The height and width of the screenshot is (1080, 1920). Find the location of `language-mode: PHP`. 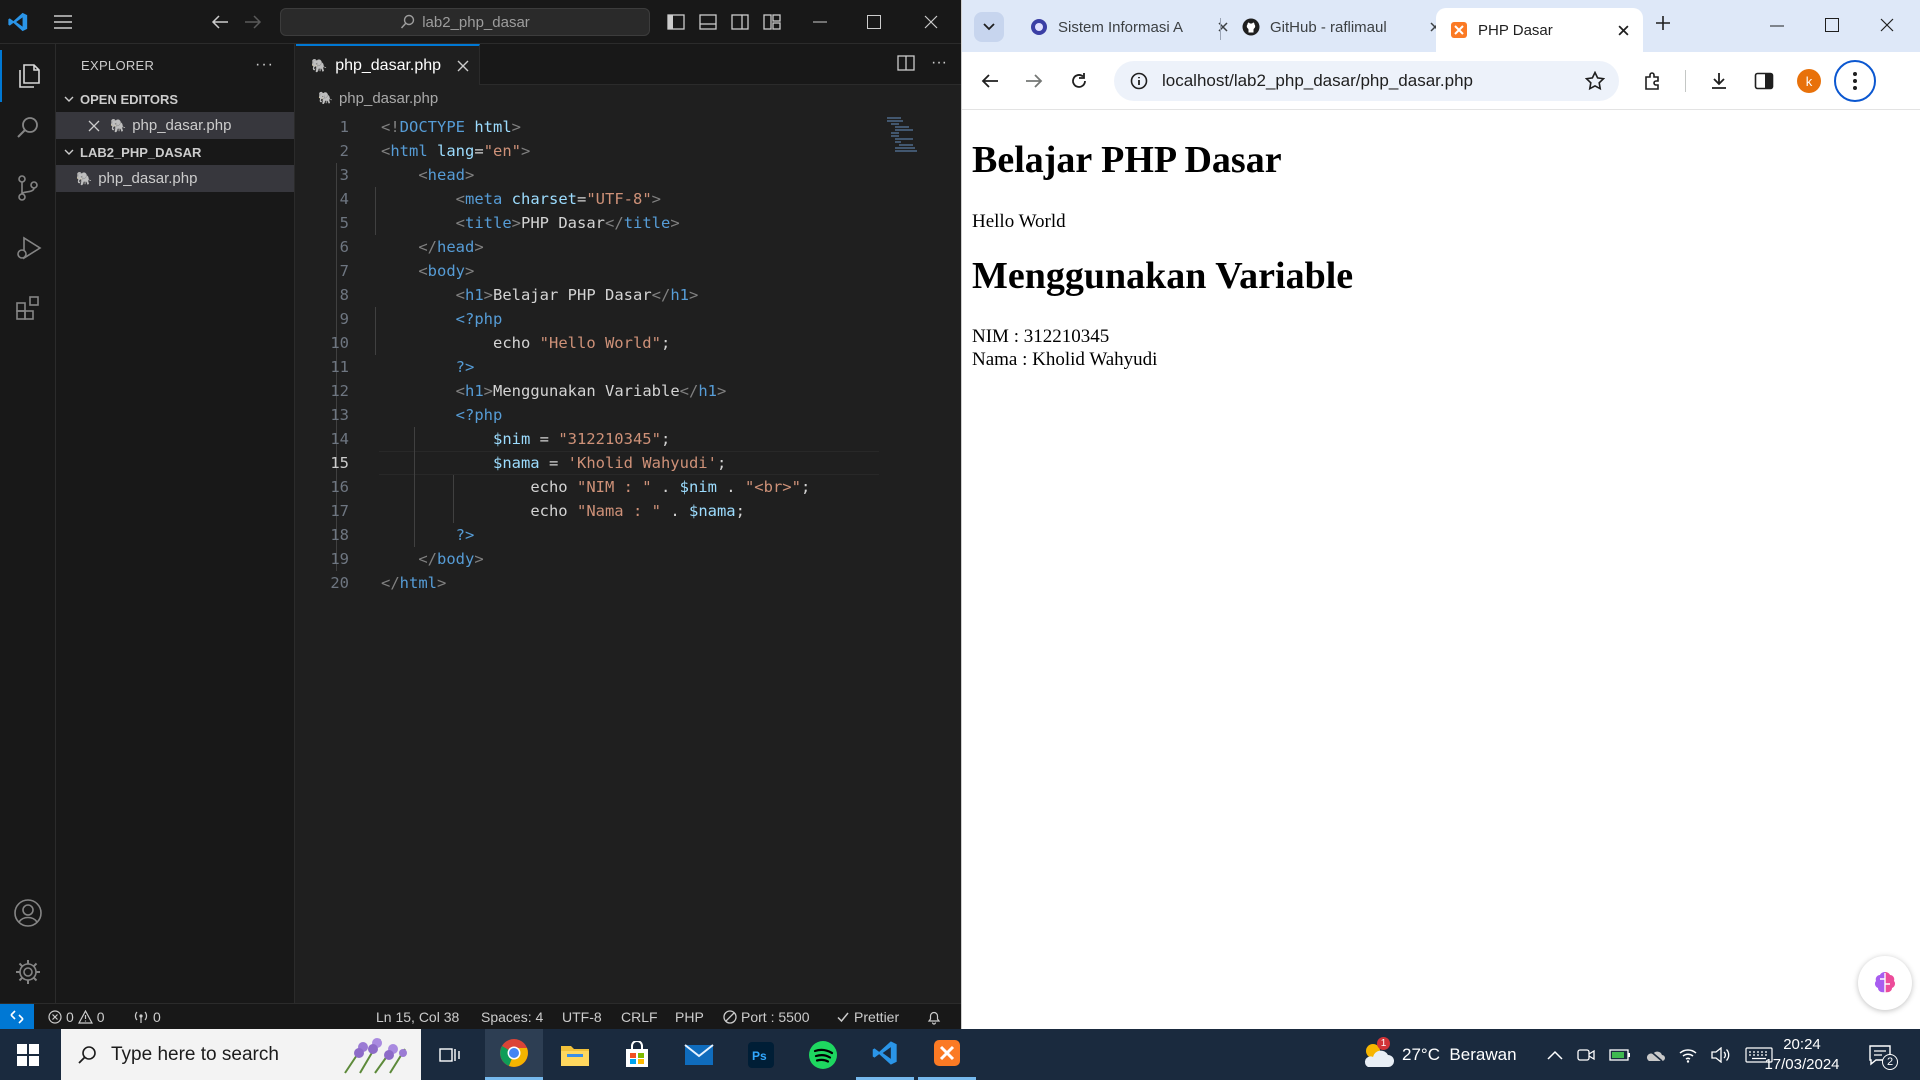

language-mode: PHP is located at coordinates (689, 1017).